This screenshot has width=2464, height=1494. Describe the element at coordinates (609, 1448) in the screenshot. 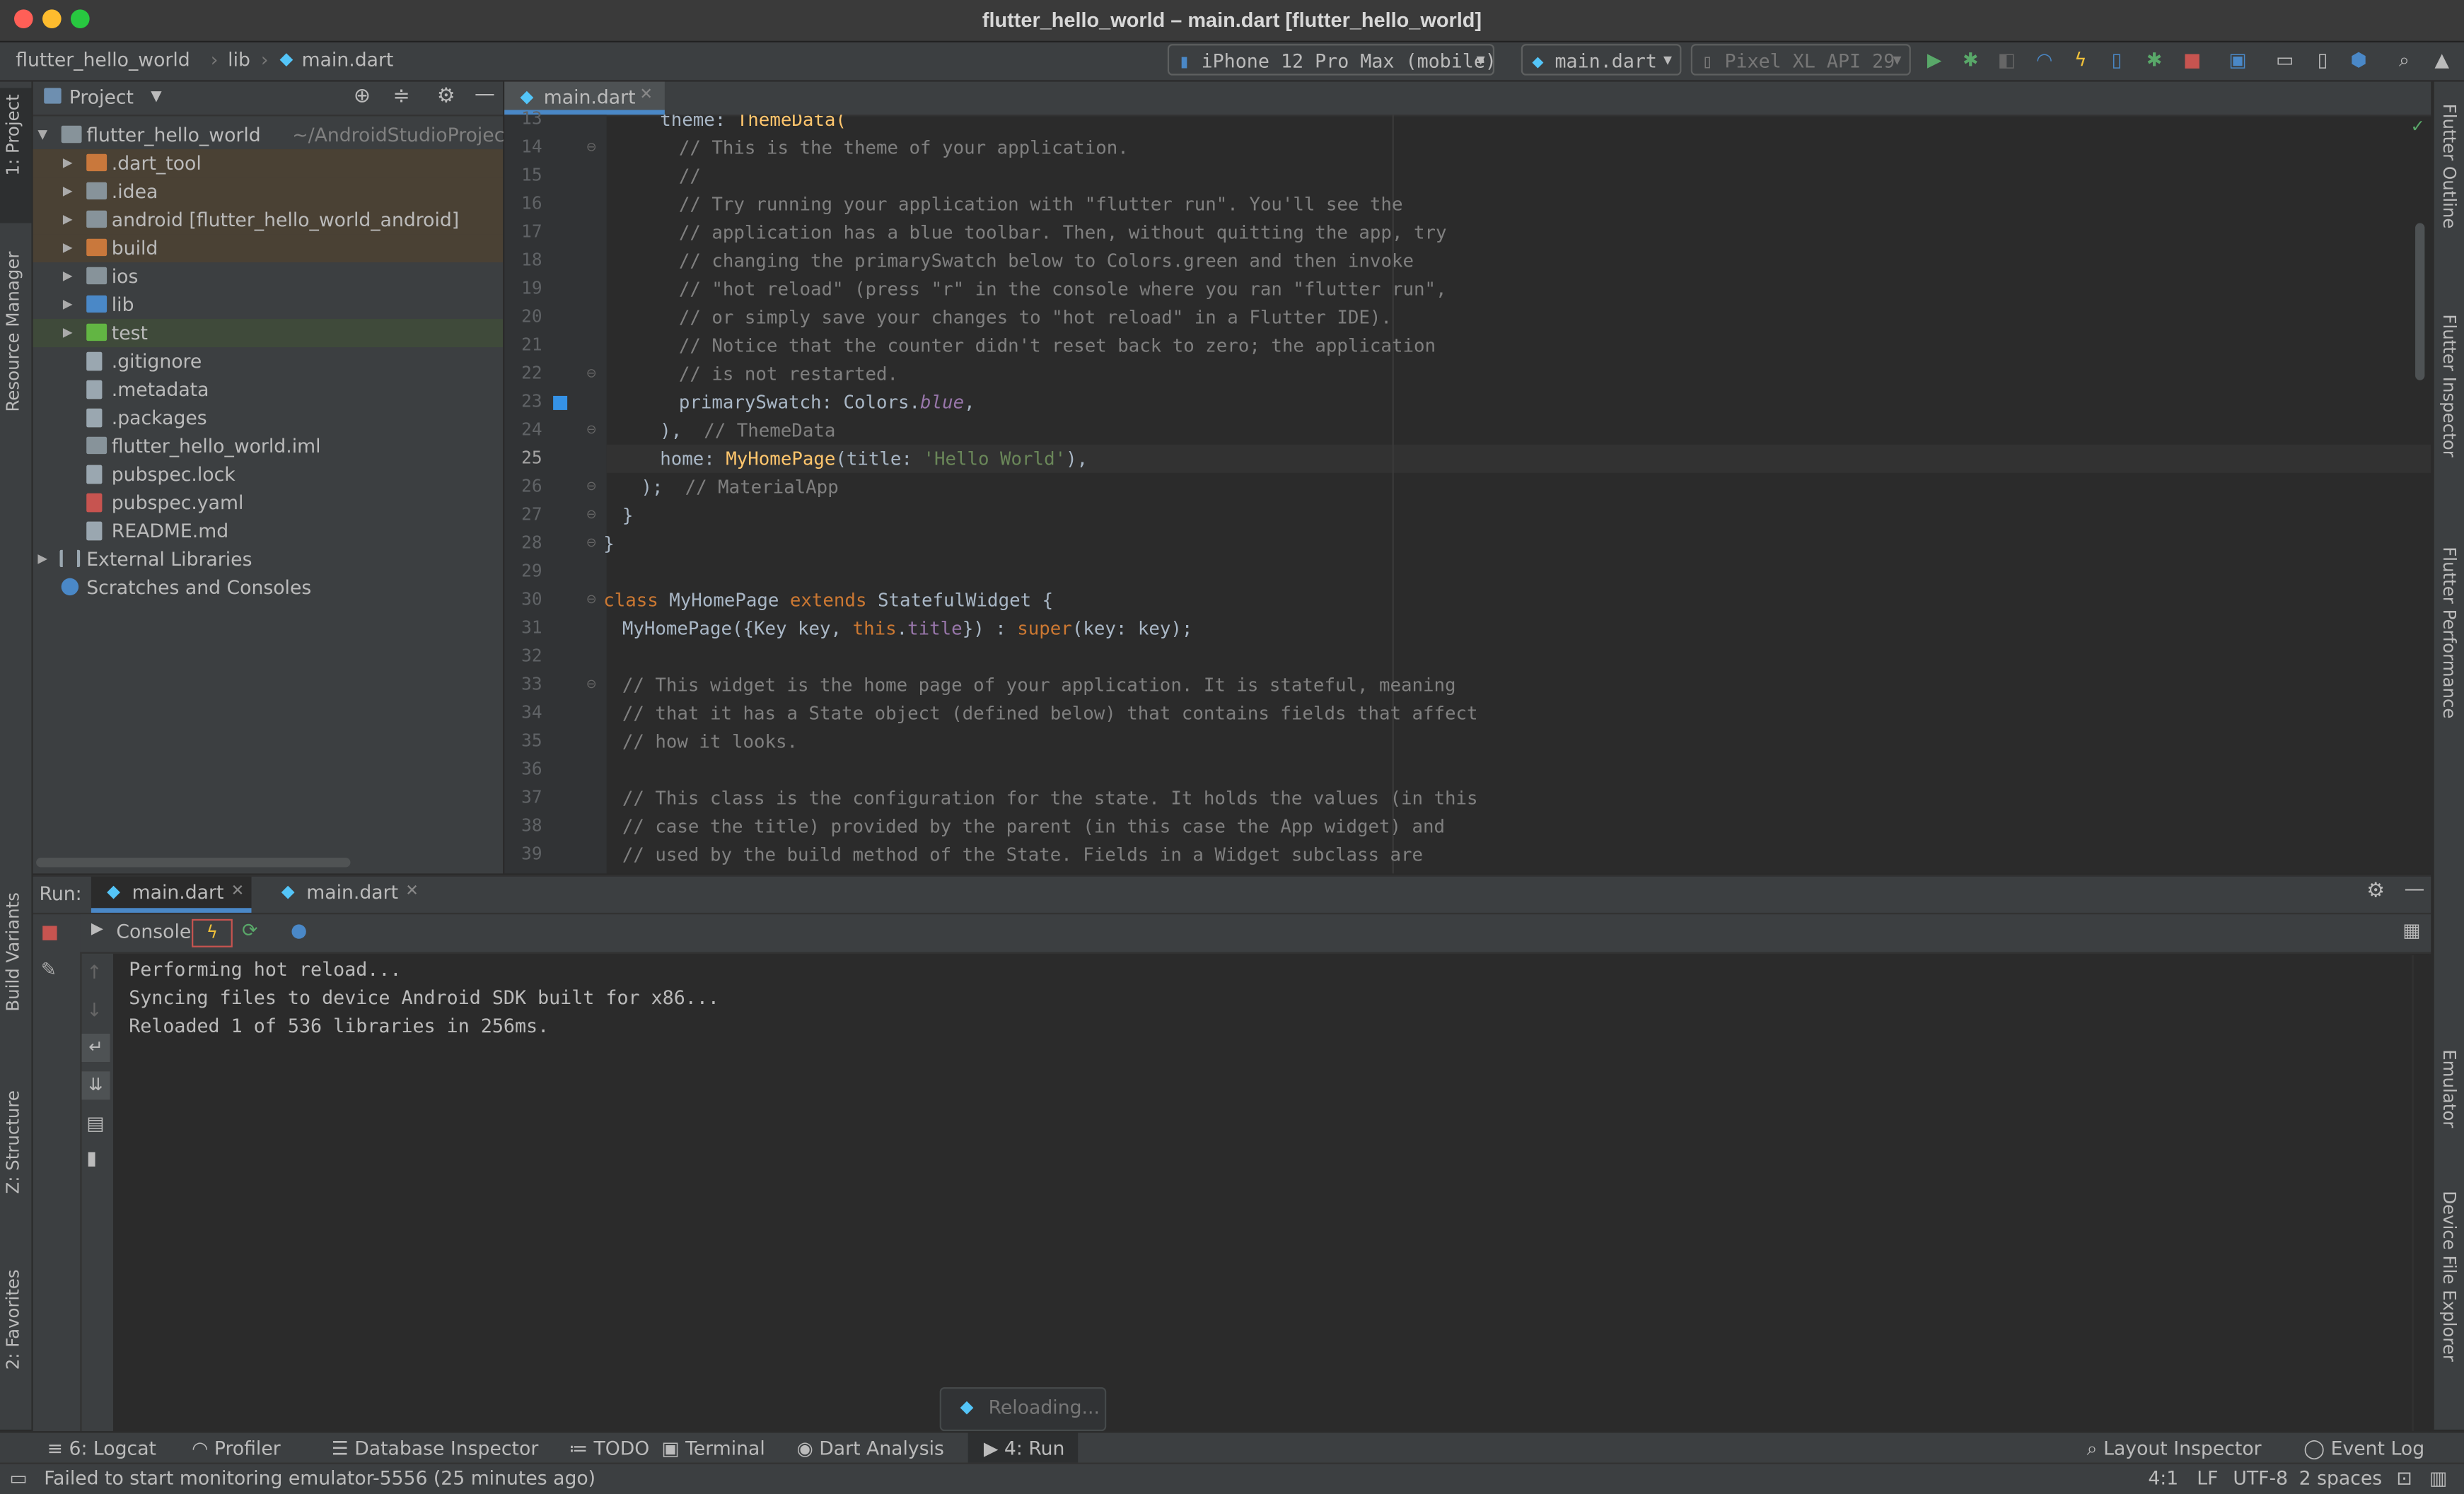

I see `tool-todo: ≔ TODO` at that location.